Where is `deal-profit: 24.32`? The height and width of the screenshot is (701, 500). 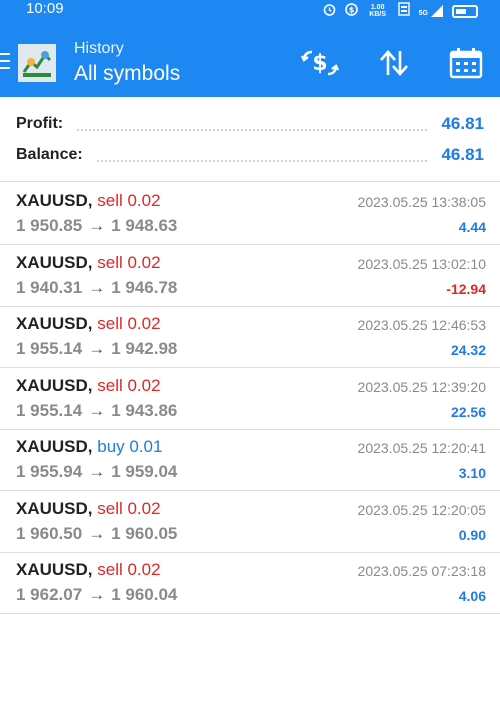
deal-profit: 24.32 is located at coordinates (468, 350).